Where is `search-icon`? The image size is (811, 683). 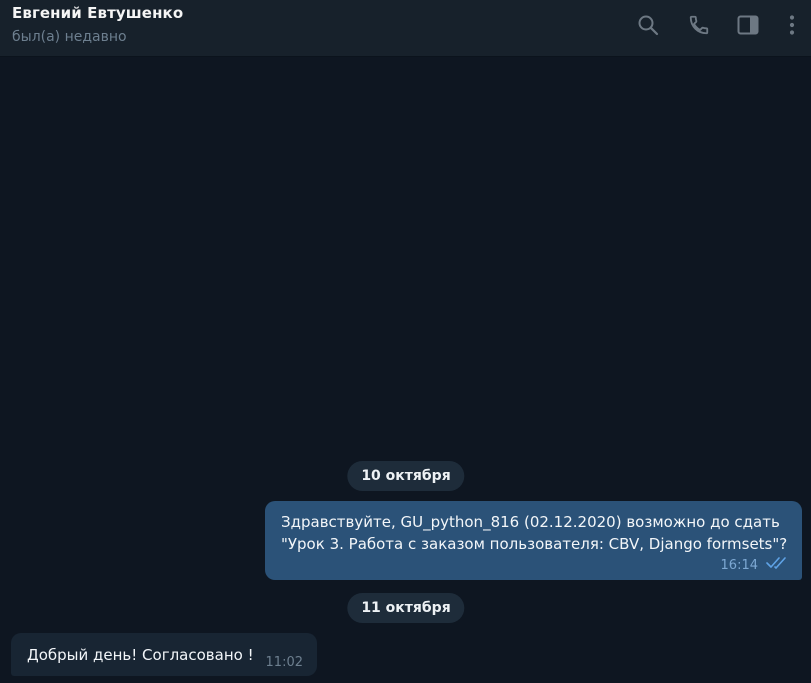
search-icon is located at coordinates (648, 25).